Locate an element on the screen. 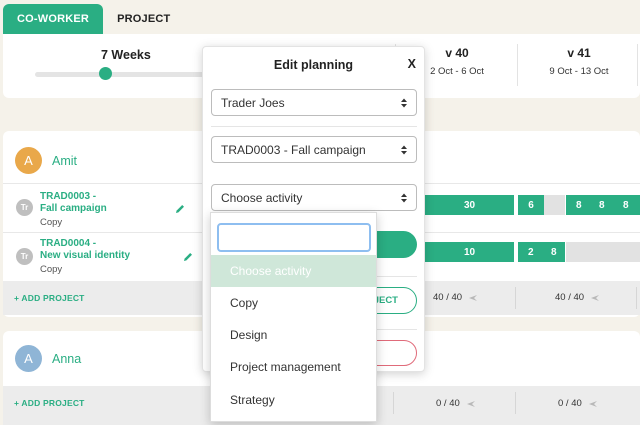 Image resolution: width=640 pixels, height=425 pixels. person-name: Anna is located at coordinates (66, 359).